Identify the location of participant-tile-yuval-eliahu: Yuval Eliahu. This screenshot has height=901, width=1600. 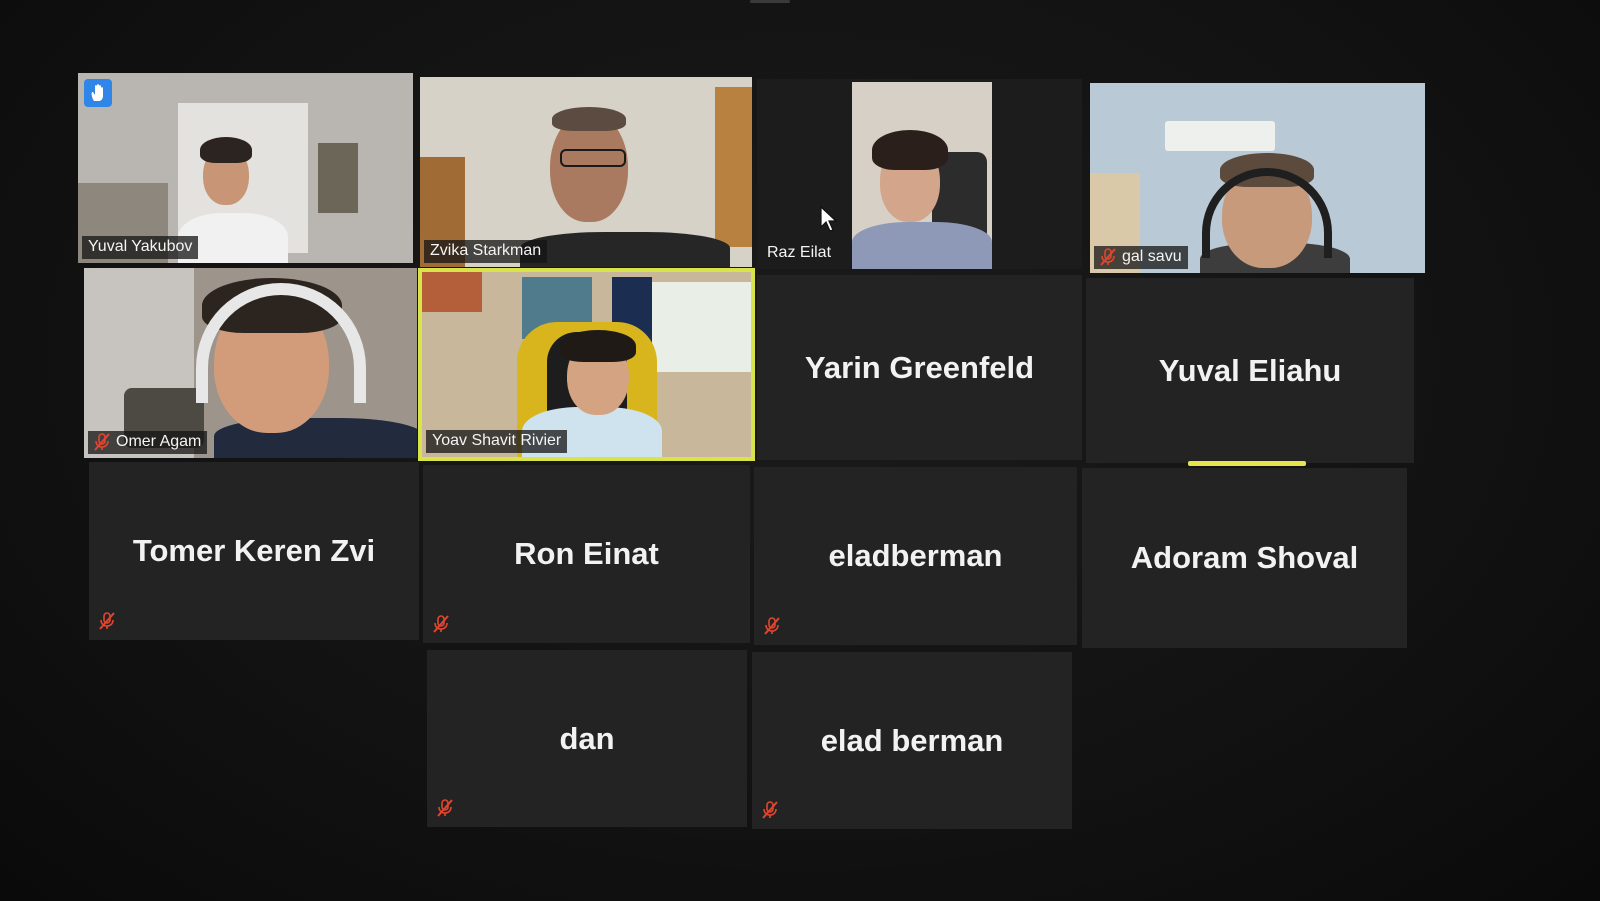
(1250, 370).